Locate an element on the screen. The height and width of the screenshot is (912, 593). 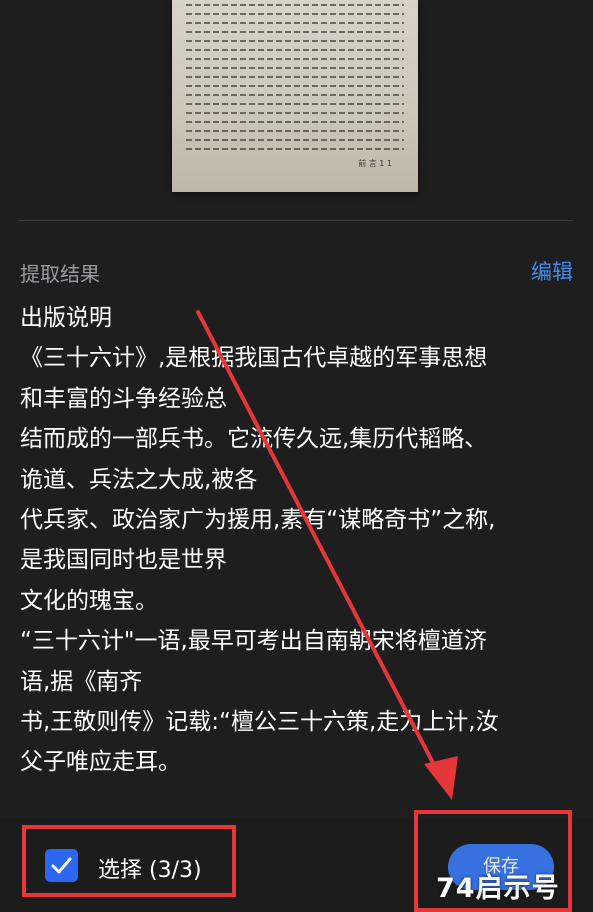
select-all-checkbox is located at coordinates (61, 865).